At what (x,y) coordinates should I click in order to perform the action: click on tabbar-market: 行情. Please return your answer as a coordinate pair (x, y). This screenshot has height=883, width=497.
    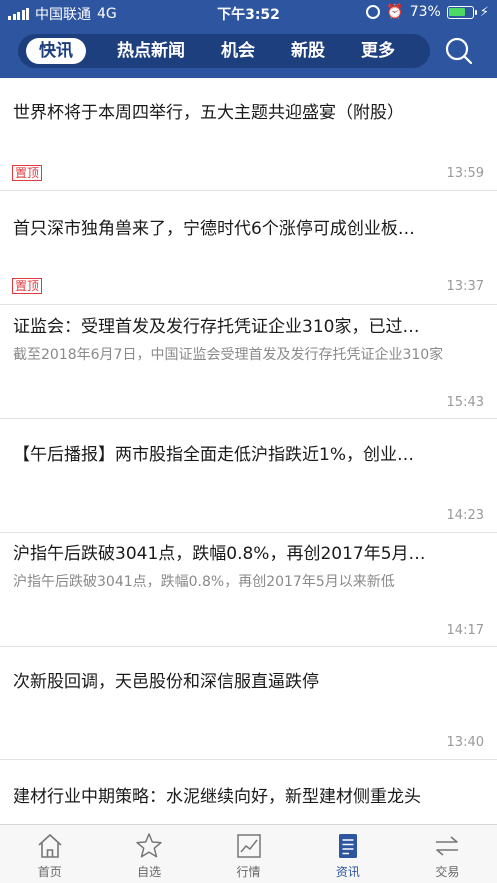
    Looking at the image, I should click on (248, 854).